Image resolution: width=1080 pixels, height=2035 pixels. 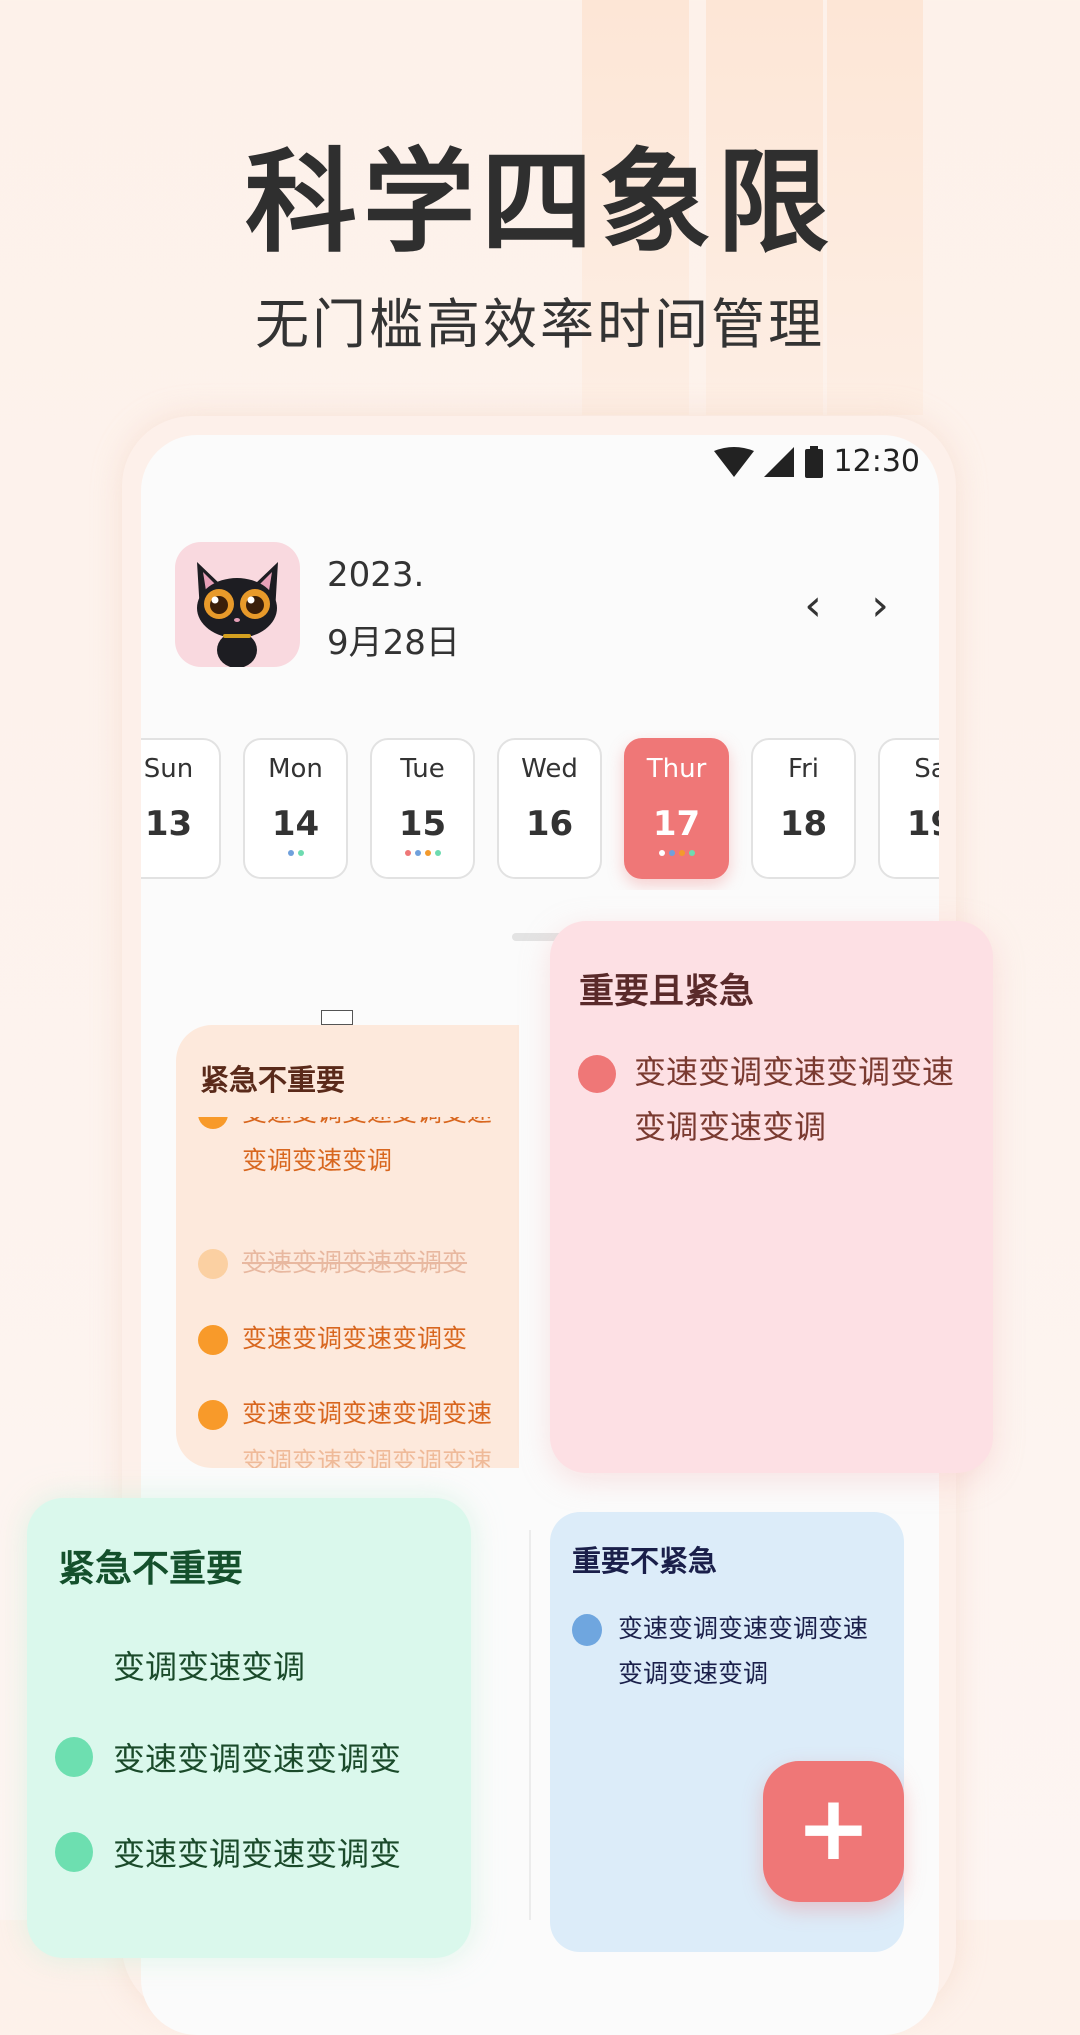 What do you see at coordinates (676, 769) in the screenshot?
I see `day-name: Thur` at bounding box center [676, 769].